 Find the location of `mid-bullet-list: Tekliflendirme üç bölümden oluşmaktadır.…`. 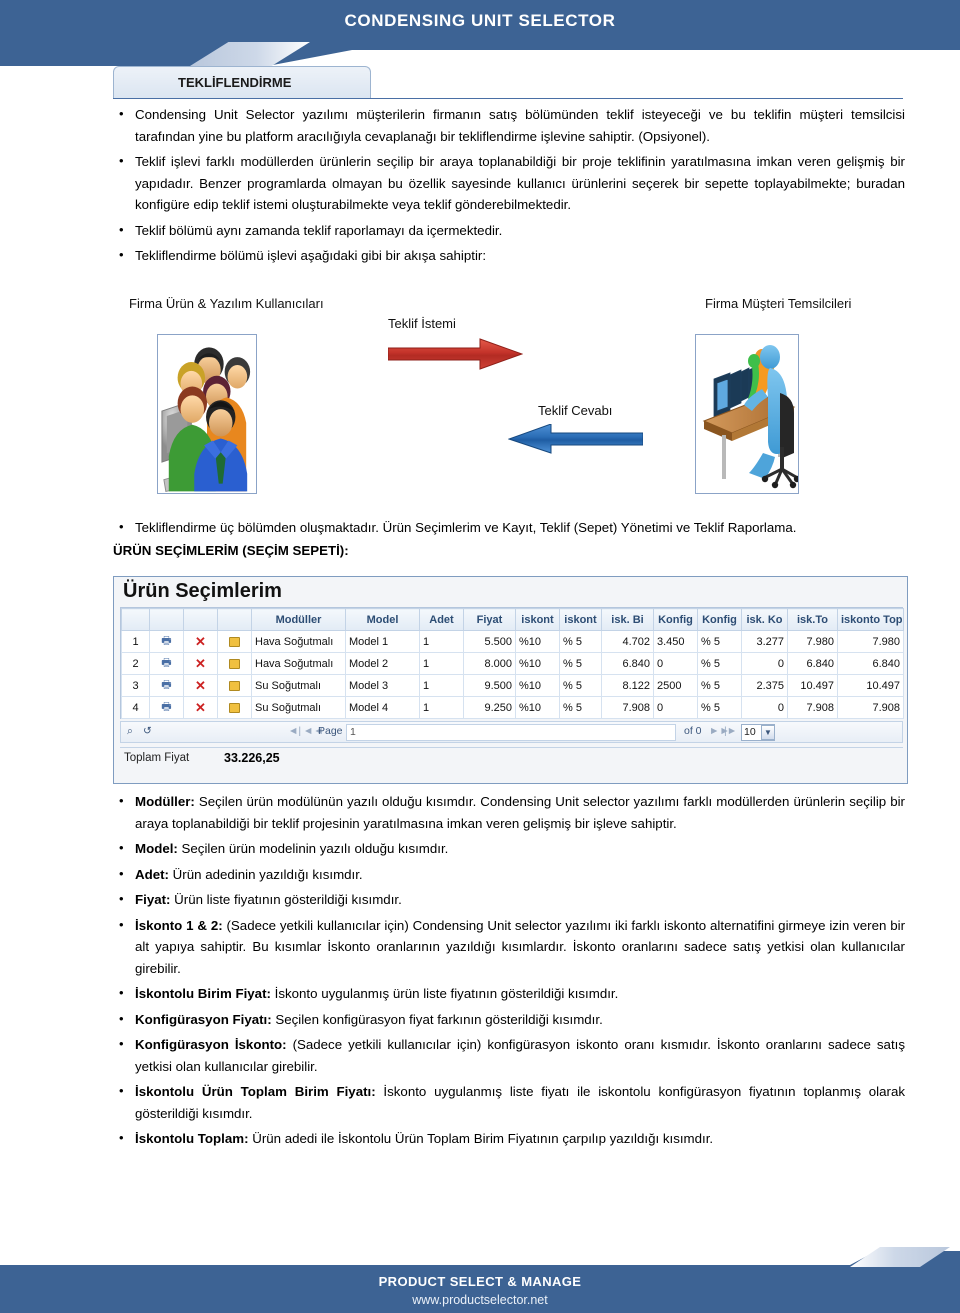

mid-bullet-list: Tekliflendirme üç bölümden oluşmaktadır.… is located at coordinates (509, 527).